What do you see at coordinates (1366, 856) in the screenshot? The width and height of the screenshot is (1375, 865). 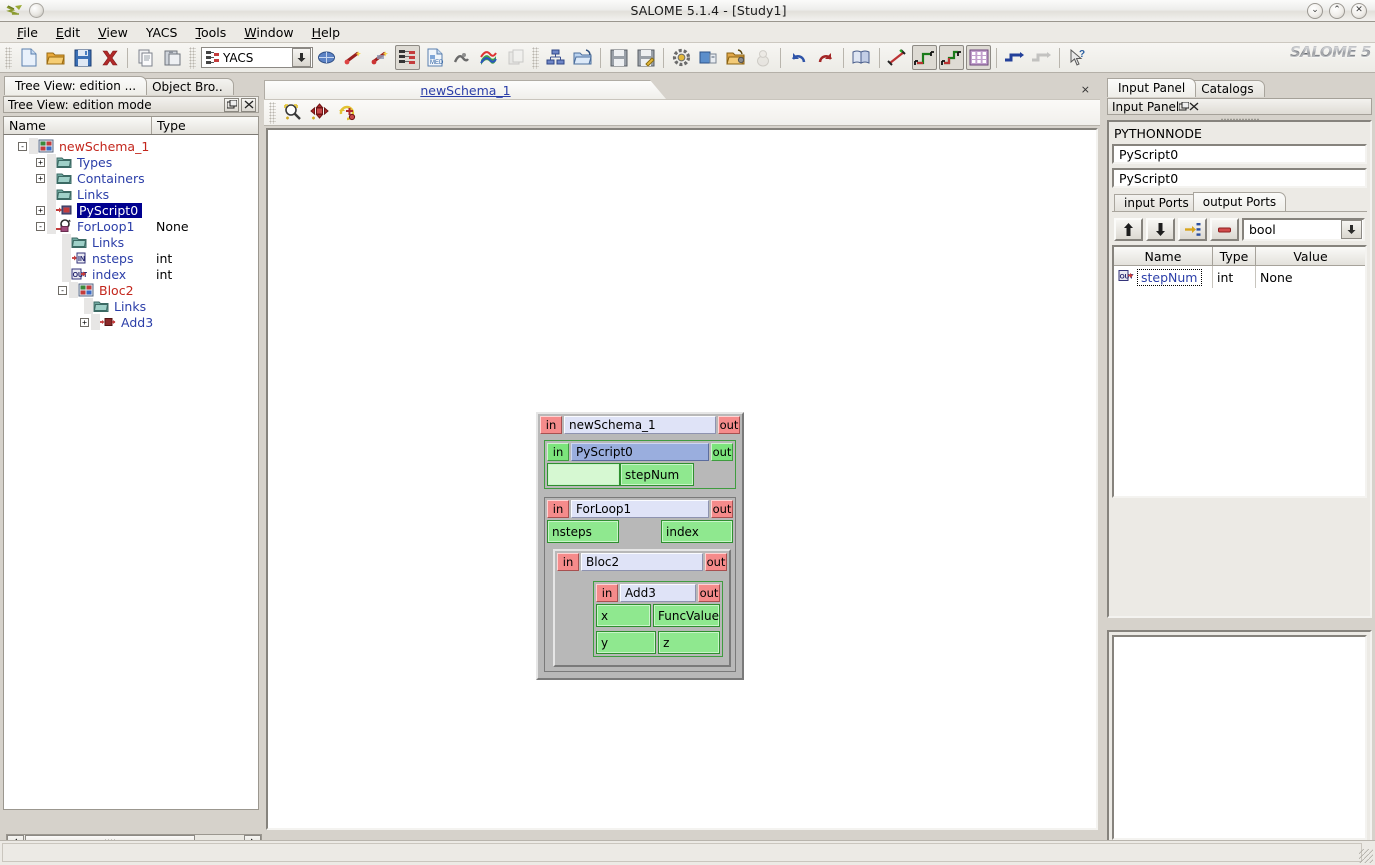 I see `resize-grip-icon` at bounding box center [1366, 856].